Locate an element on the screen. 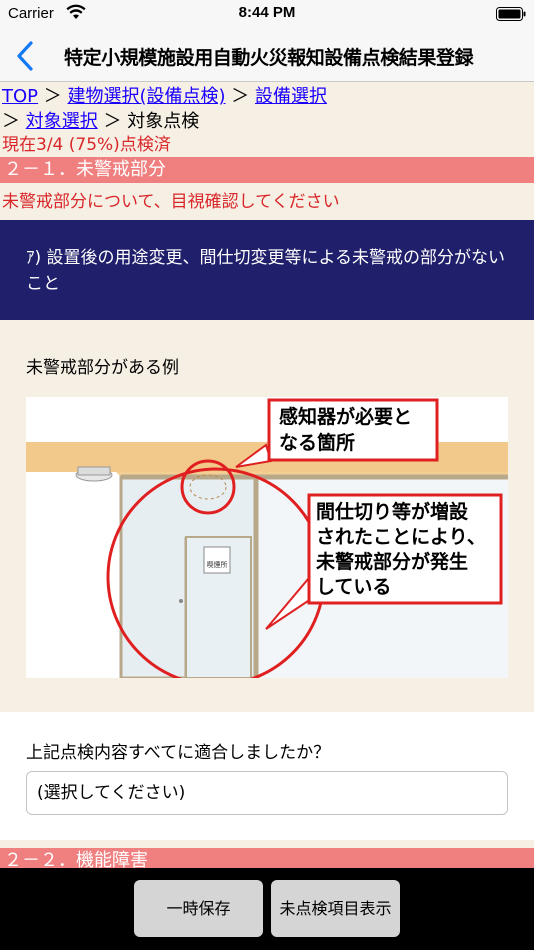  breadcrumb-equipment-select: 設備選択 is located at coordinates (291, 96).